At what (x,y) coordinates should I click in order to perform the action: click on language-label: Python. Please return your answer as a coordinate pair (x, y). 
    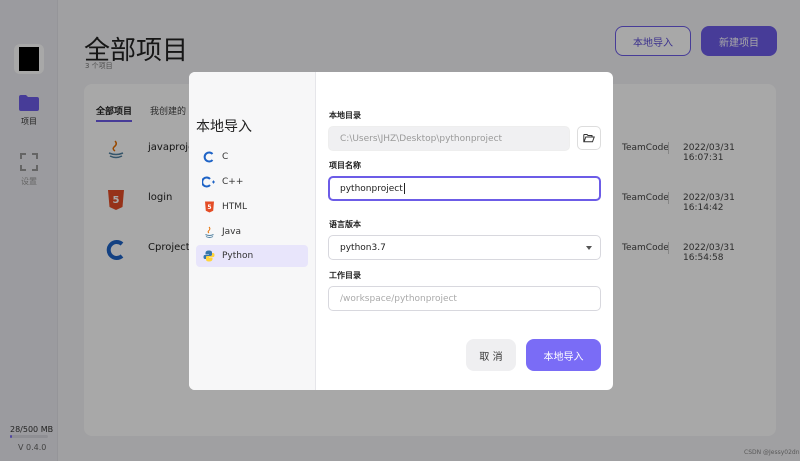
    Looking at the image, I should click on (238, 256).